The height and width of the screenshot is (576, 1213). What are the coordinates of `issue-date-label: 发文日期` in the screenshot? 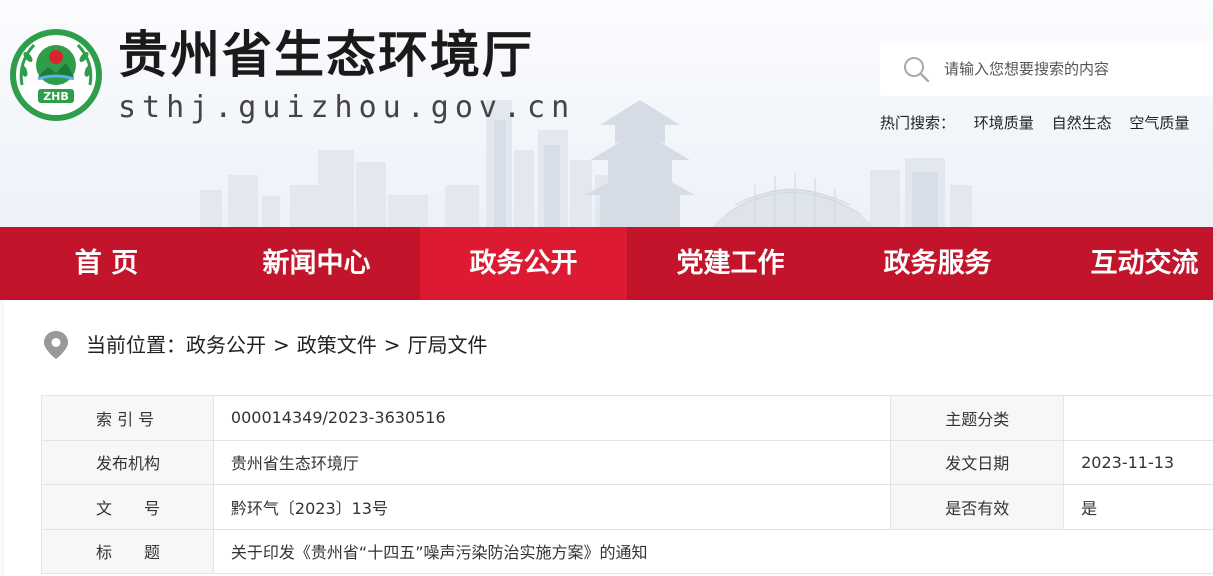 It's located at (977, 462).